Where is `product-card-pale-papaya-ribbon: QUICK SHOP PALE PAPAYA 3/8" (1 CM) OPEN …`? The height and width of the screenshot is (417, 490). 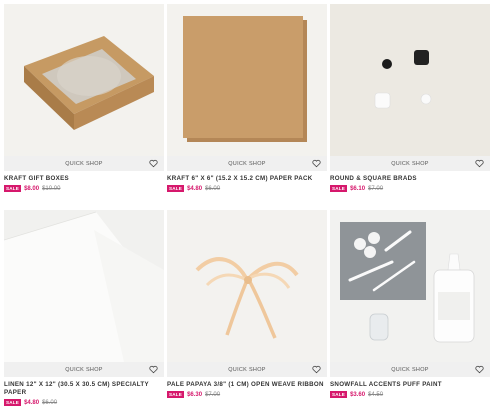
product-card-pale-papaya-ribbon: QUICK SHOP PALE PAPAYA 3/8" (1 CM) OPEN … is located at coordinates (247, 304).